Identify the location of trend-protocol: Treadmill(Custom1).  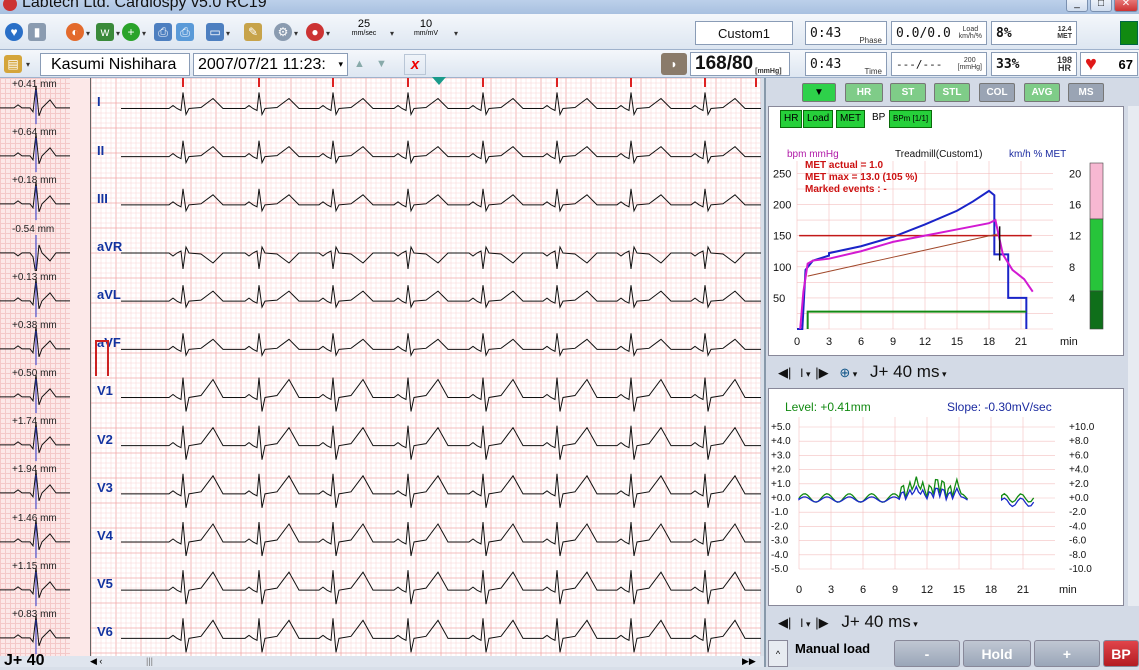
(938, 154).